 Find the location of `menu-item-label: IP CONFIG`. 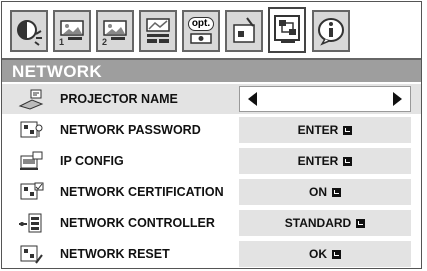

menu-item-label: IP CONFIG is located at coordinates (92, 161).